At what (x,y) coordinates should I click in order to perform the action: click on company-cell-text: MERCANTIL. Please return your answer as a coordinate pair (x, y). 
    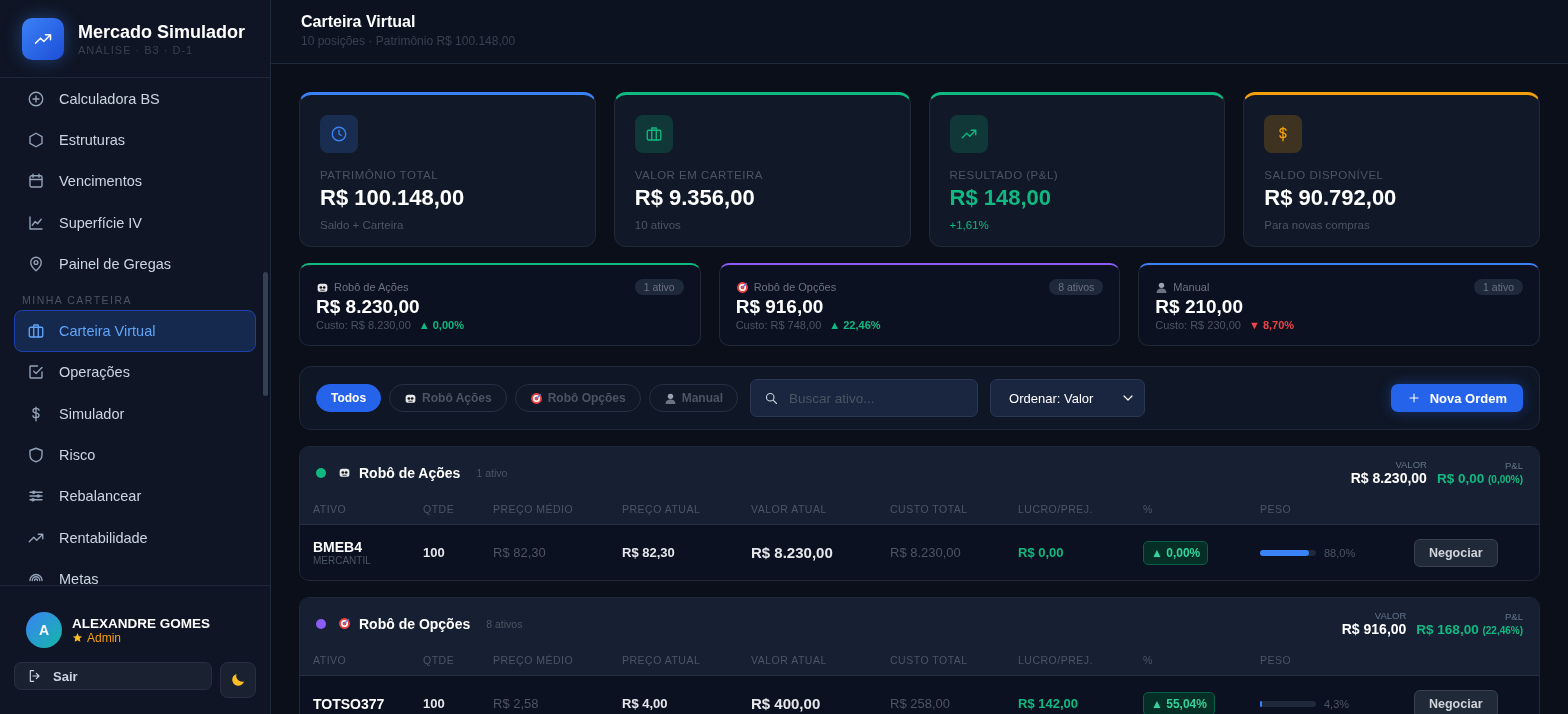
    Looking at the image, I should click on (342, 560).